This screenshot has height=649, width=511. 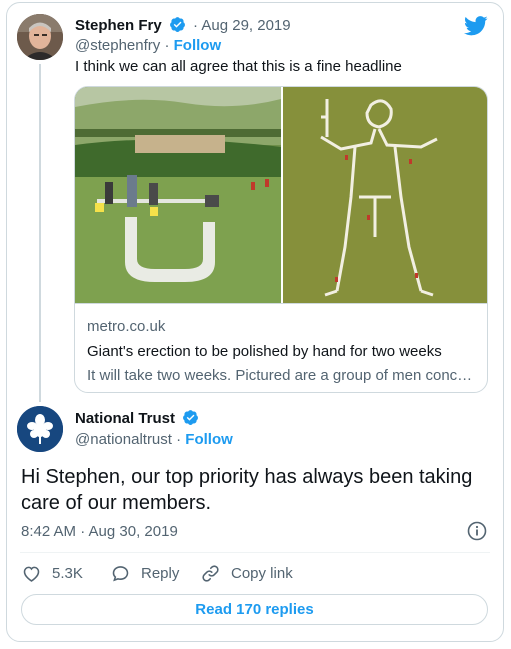 I want to click on oak-leaf-logo-icon, so click(x=40, y=429).